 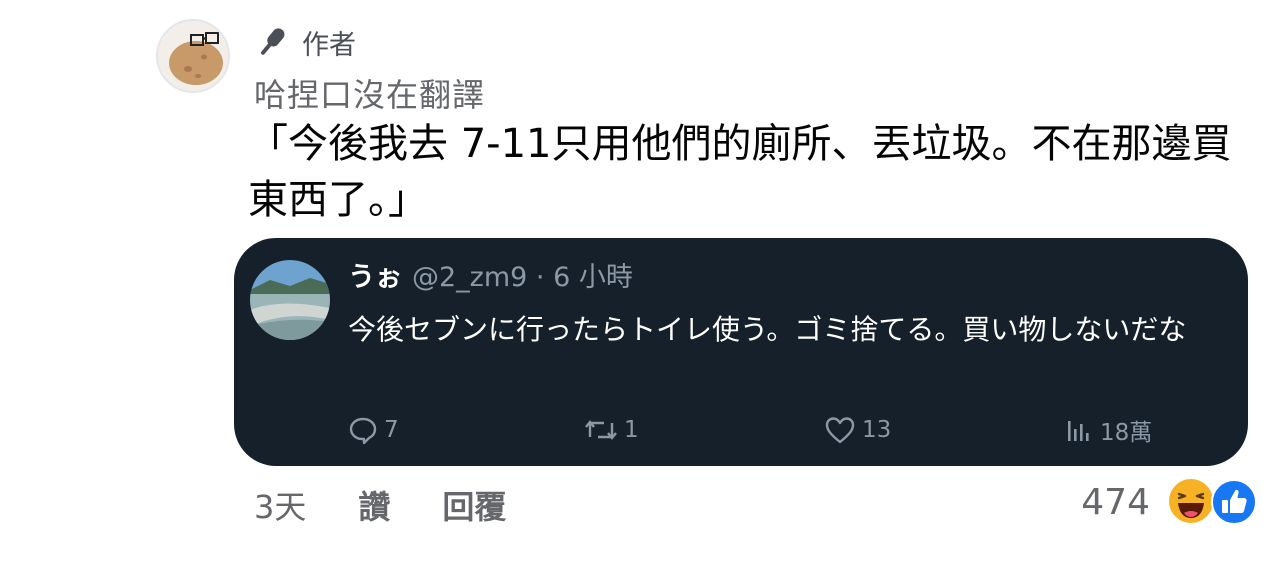 I want to click on reply-bubble-icon, so click(x=363, y=431).